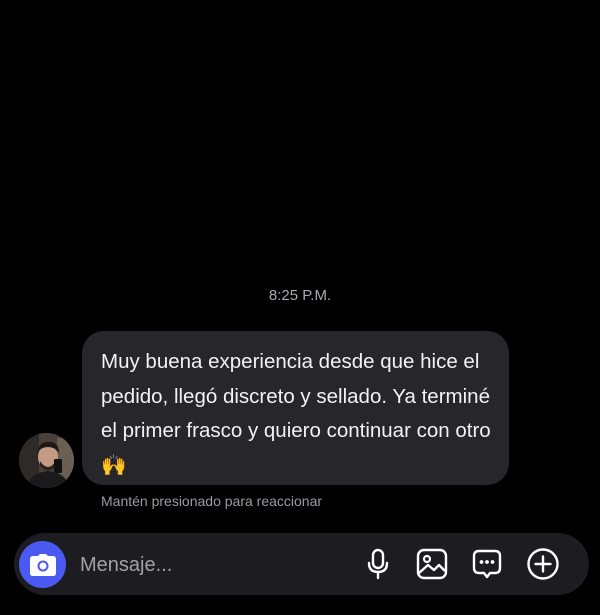 This screenshot has width=600, height=615. I want to click on avatar-photo, so click(46, 460).